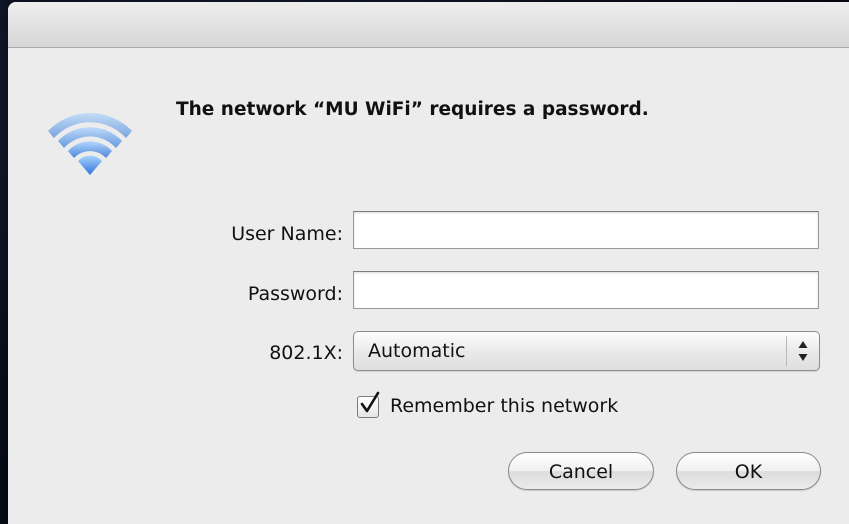 The width and height of the screenshot is (849, 524). What do you see at coordinates (786, 351) in the screenshot?
I see `select-divider` at bounding box center [786, 351].